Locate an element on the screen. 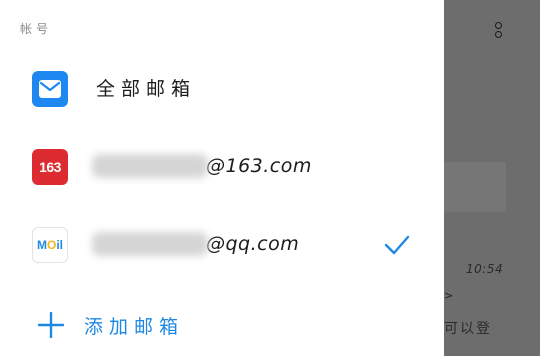 The image size is (540, 356). account-domain: @qq.com is located at coordinates (253, 244).